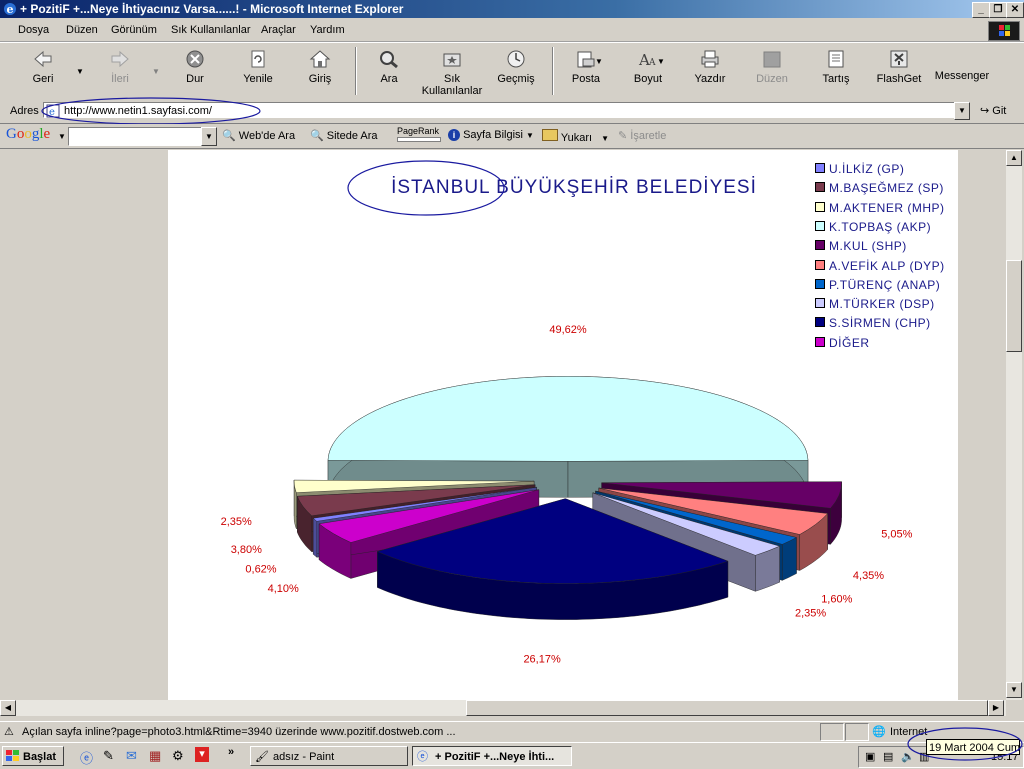 The width and height of the screenshot is (1024, 769). Describe the element at coordinates (389, 60) in the screenshot. I see `search-icon` at that location.